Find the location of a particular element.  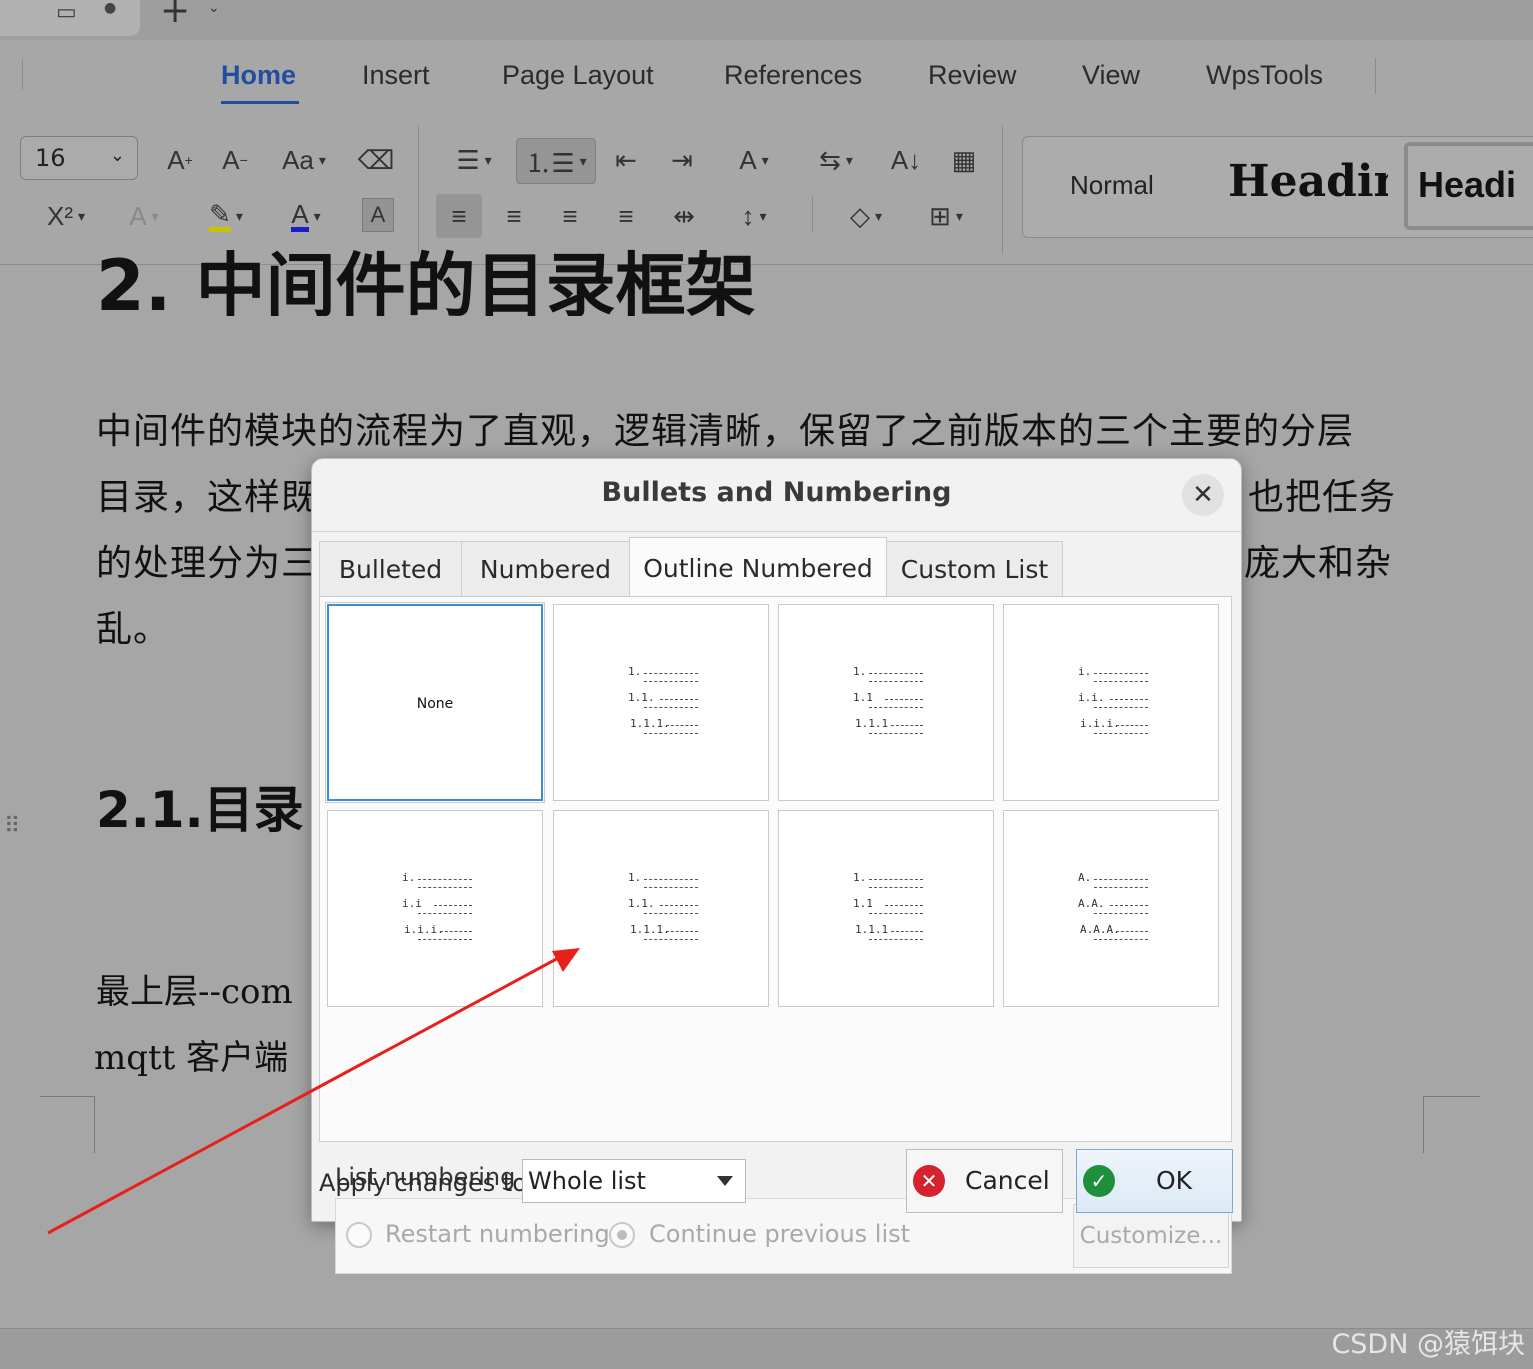

preset-cell: A. A.A. A.A.A. is located at coordinates (1111, 908).